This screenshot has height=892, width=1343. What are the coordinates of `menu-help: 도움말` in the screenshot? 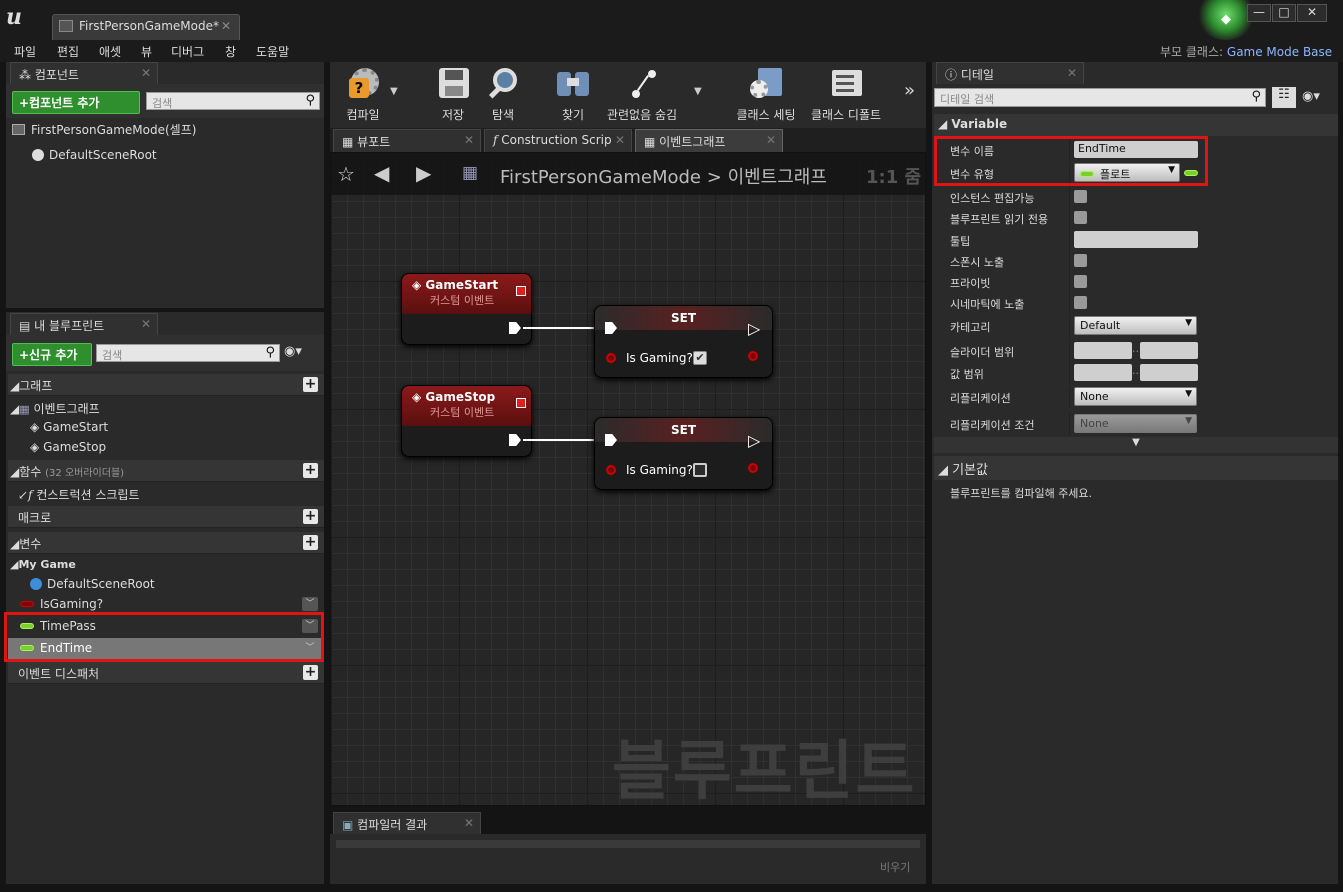 It's located at (272, 51).